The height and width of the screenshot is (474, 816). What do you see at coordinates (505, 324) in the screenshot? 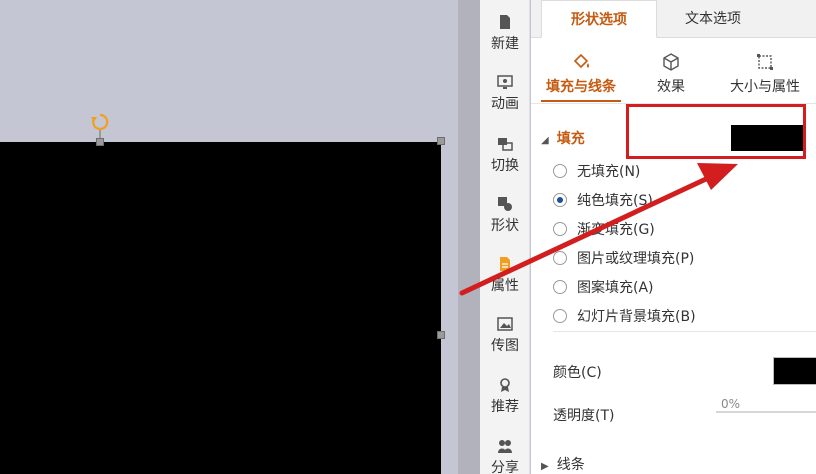
I see `upload-image-icon` at bounding box center [505, 324].